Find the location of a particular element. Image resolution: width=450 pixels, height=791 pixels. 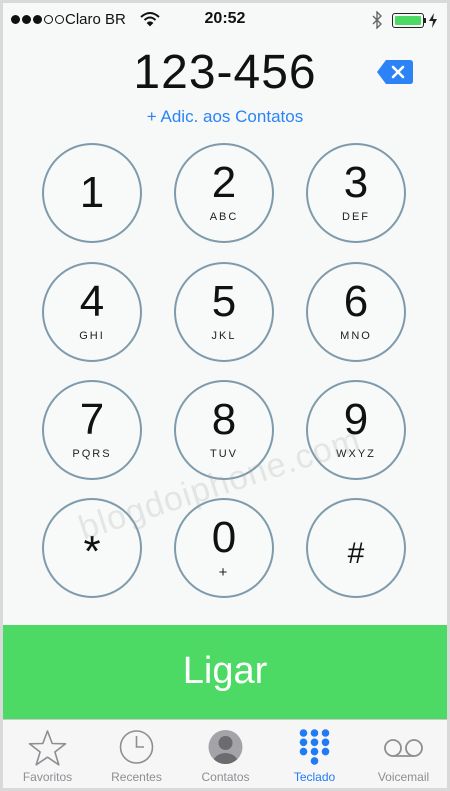

contact-icon is located at coordinates (225, 747).